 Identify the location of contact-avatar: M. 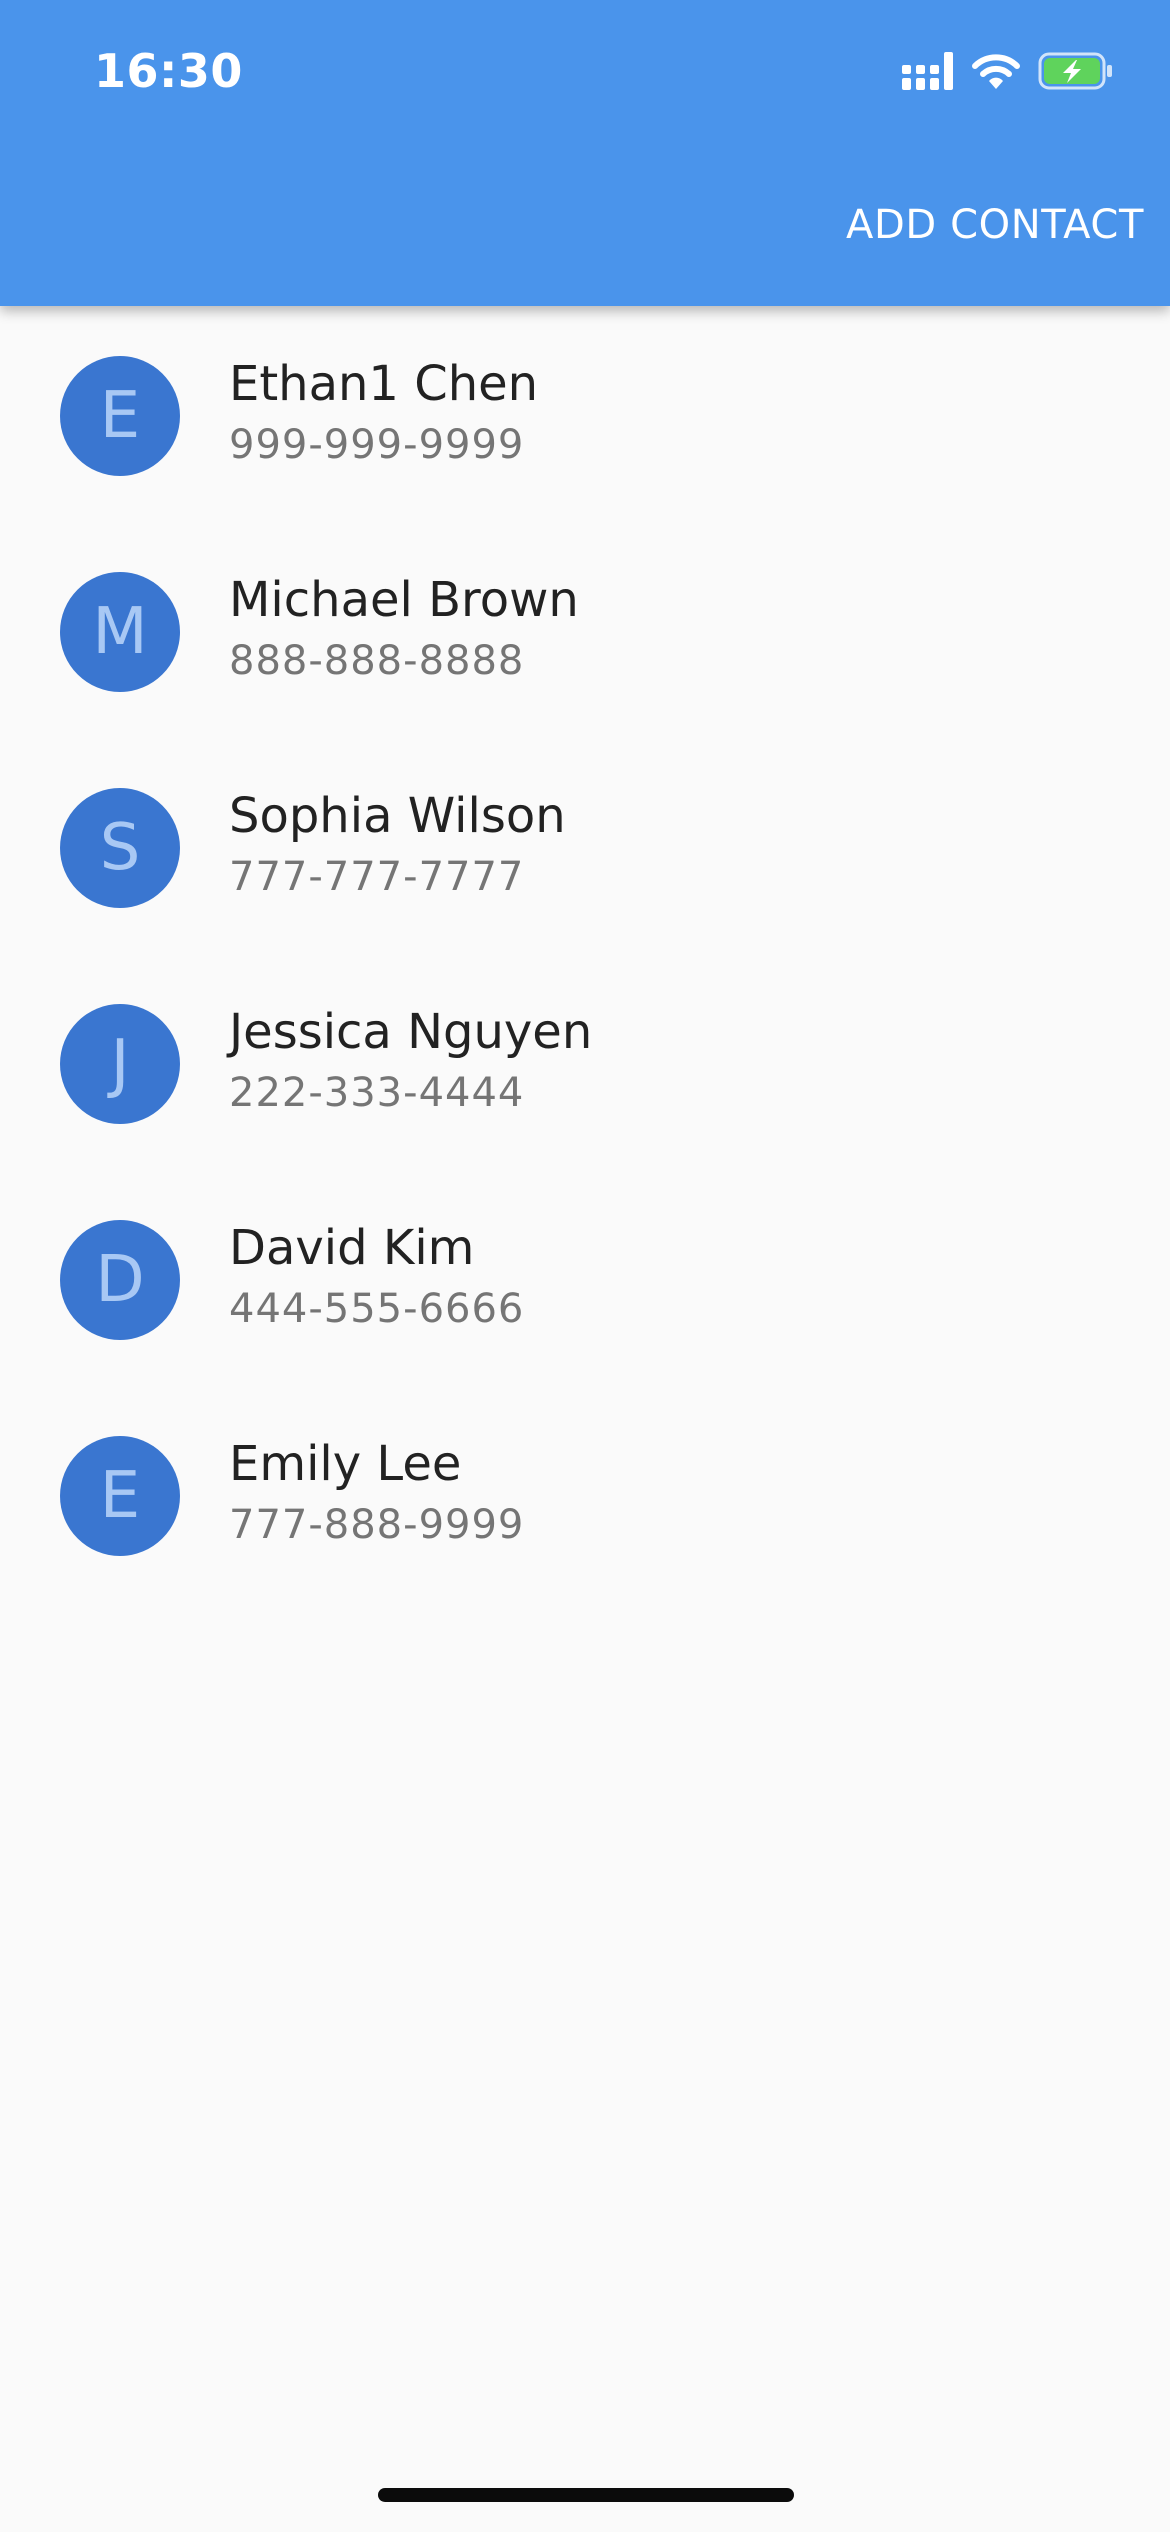
(120, 632).